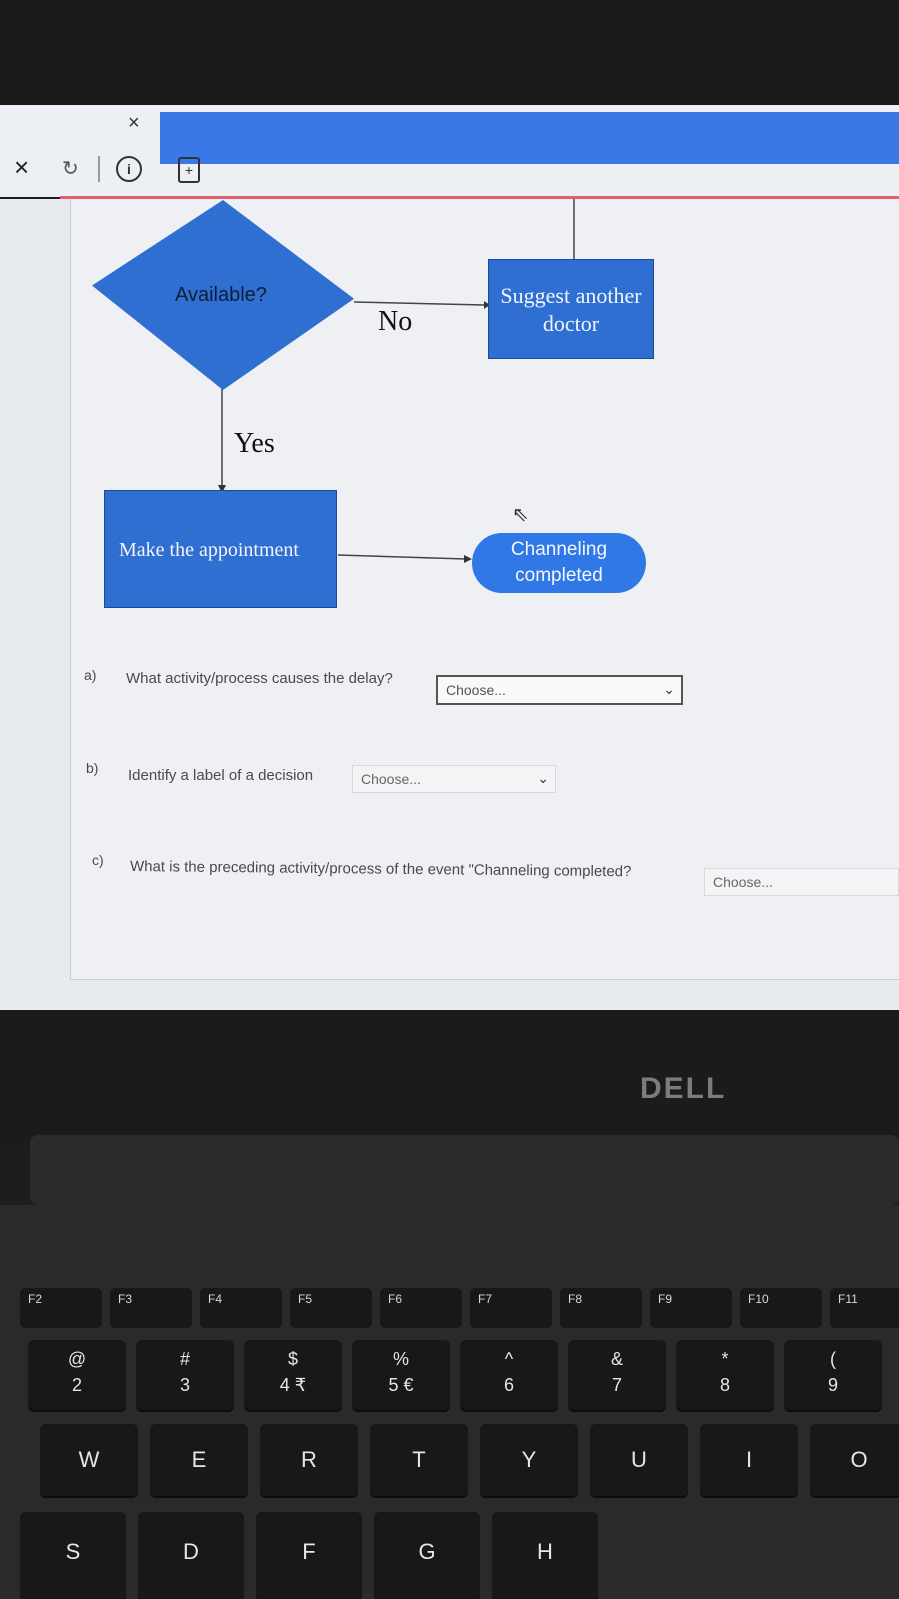 This screenshot has width=899, height=1599. Describe the element at coordinates (259, 678) in the screenshot. I see `question-a-text: What activity/process causes the delay?` at that location.